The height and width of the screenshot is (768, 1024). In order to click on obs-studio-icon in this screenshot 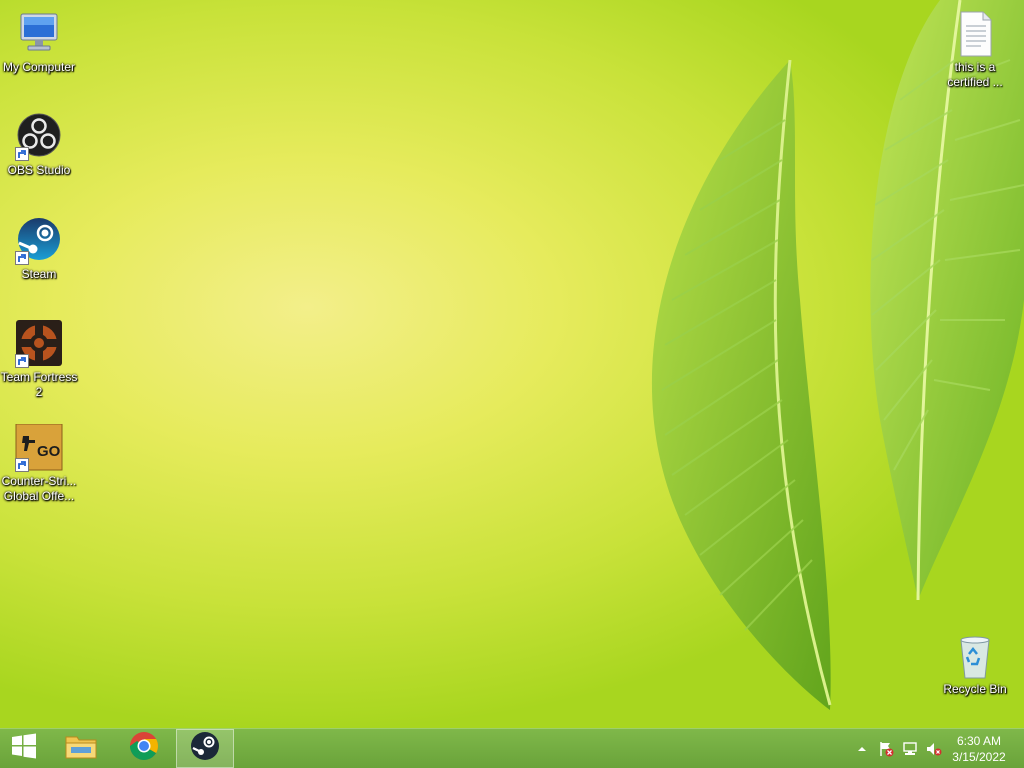, I will do `click(39, 137)`.